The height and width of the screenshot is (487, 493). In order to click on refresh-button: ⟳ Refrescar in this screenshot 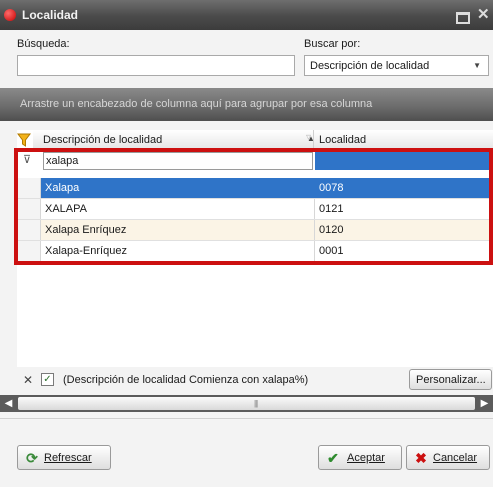, I will do `click(64, 457)`.